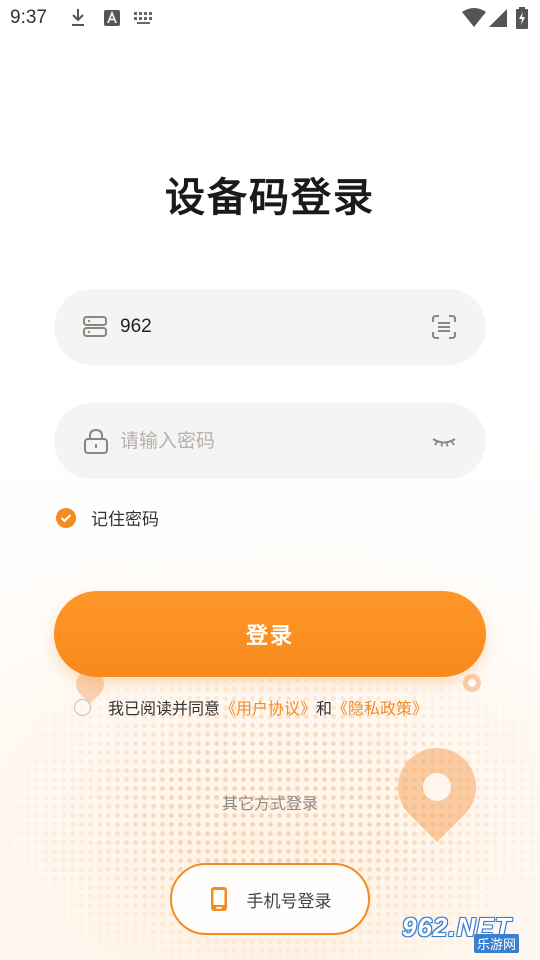 This screenshot has height=960, width=540. I want to click on remember-label: 记住密码, so click(125, 517).